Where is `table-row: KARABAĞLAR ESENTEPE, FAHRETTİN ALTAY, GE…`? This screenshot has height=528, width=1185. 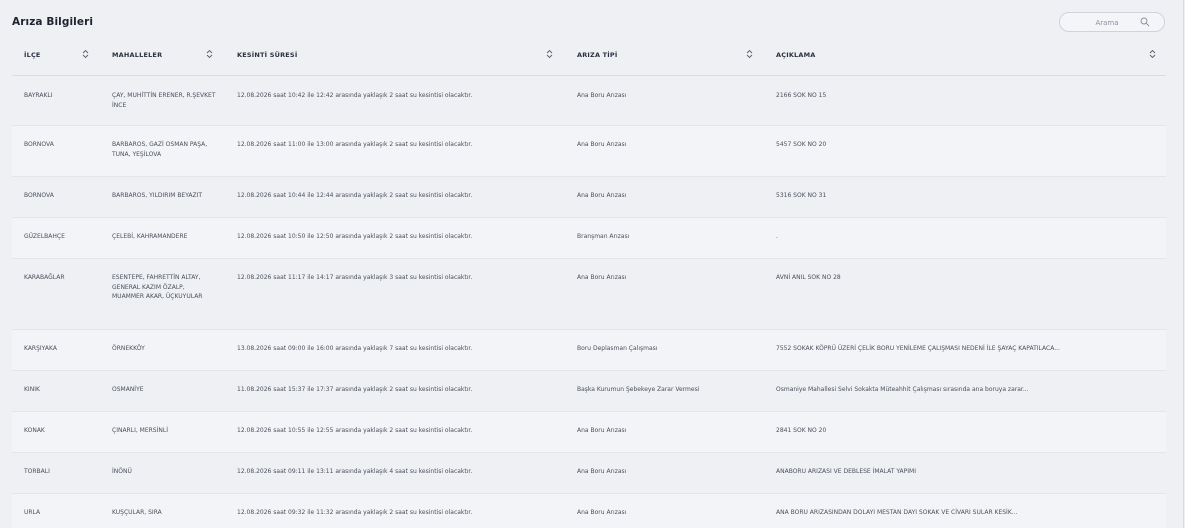 table-row: KARABAĞLAR ESENTEPE, FAHRETTİN ALTAY, GE… is located at coordinates (589, 294).